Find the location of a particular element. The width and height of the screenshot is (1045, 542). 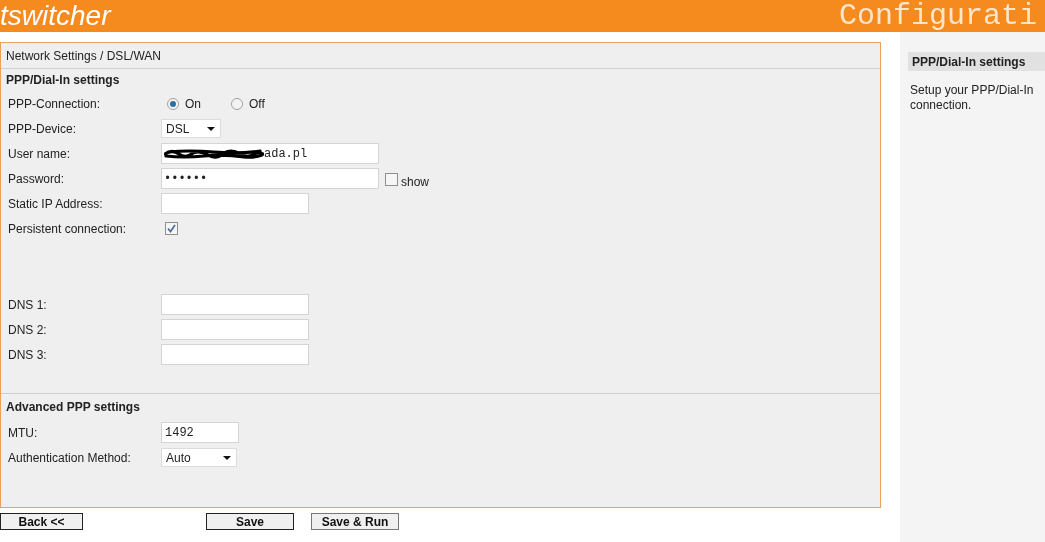

input-field: 1492 is located at coordinates (200, 432).